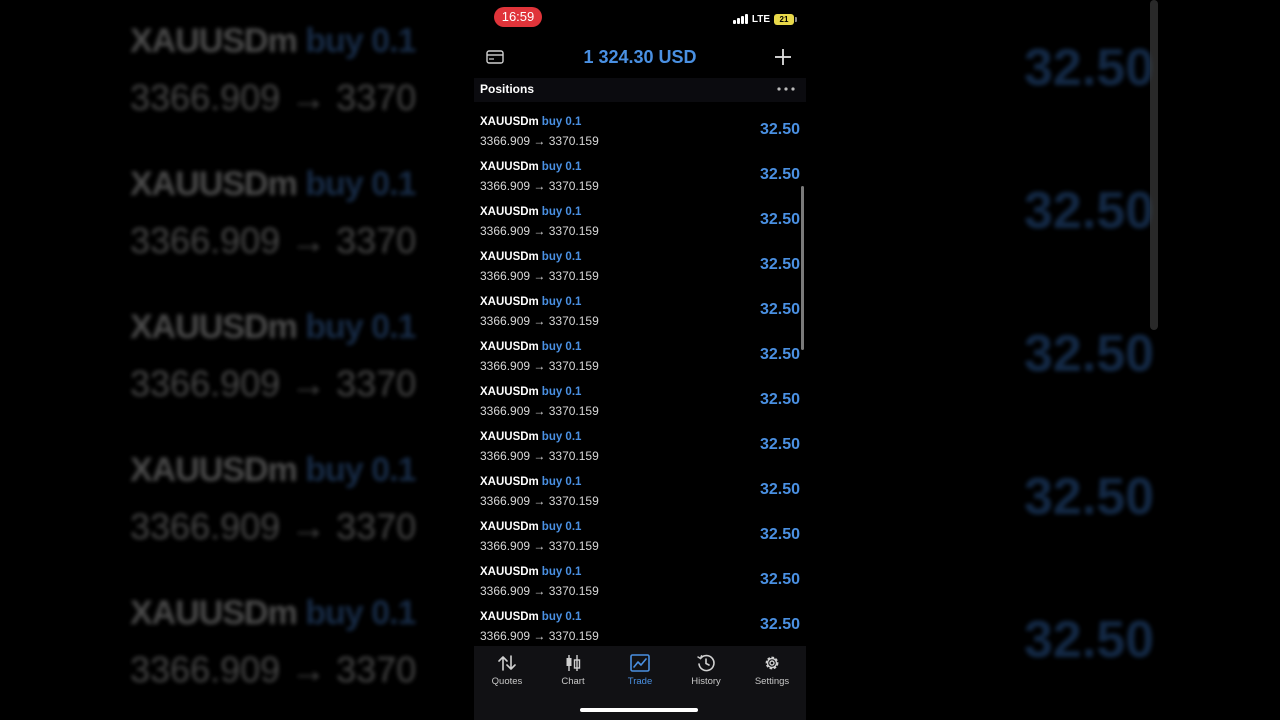 The width and height of the screenshot is (1280, 720). What do you see at coordinates (640, 90) in the screenshot?
I see `positions-header: Positions` at bounding box center [640, 90].